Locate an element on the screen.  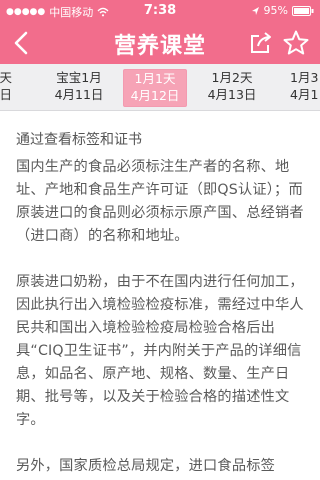
battery-icon is located at coordinates (303, 10).